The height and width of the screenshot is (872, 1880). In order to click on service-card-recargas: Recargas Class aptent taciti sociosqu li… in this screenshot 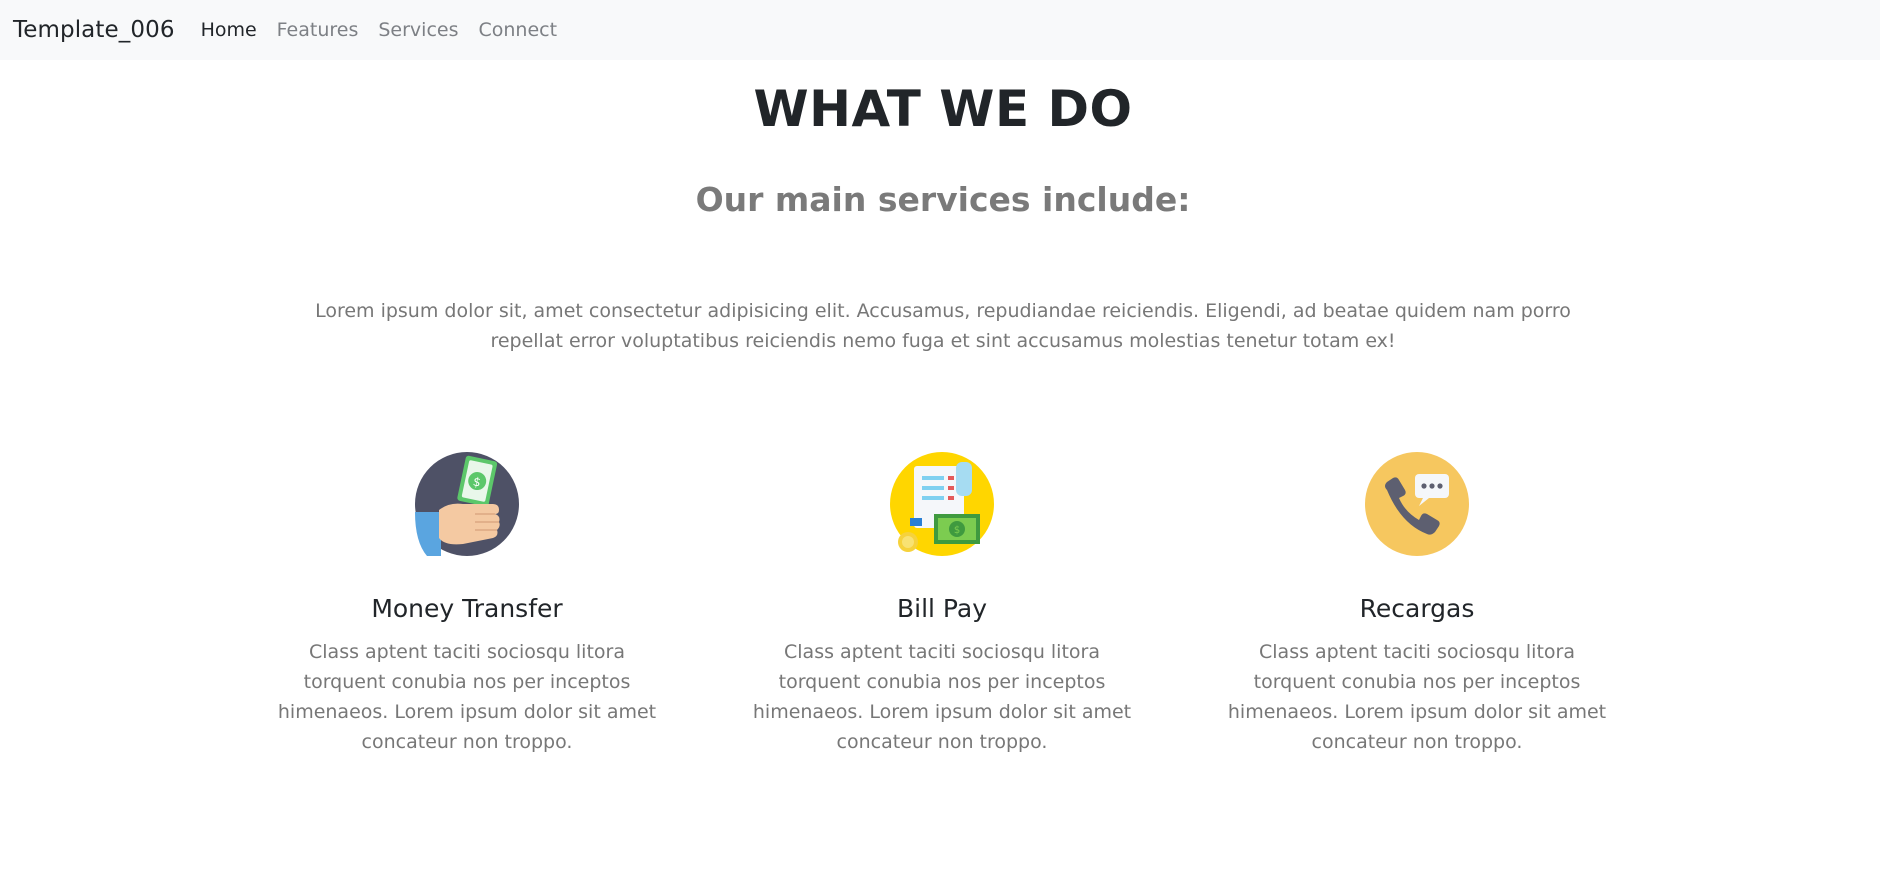, I will do `click(1417, 604)`.